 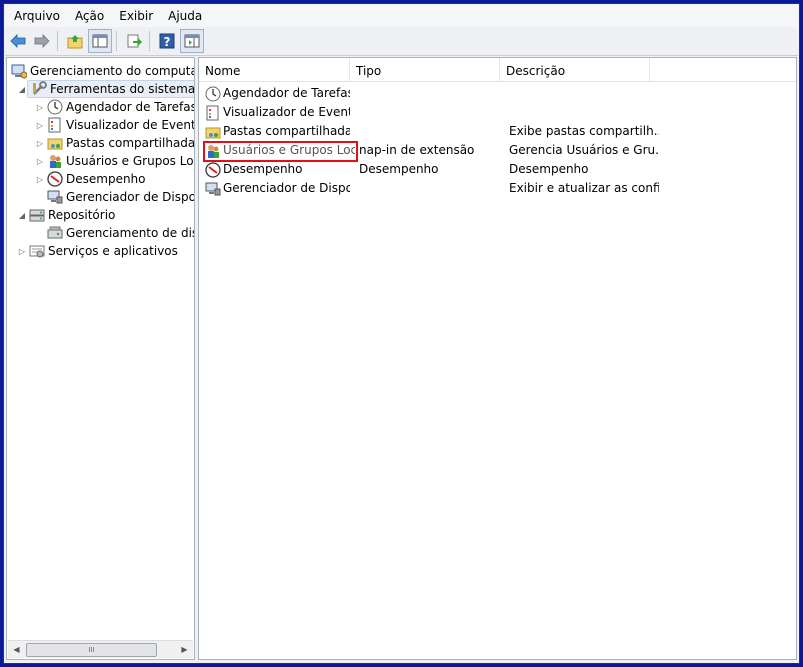 I want to click on tree-item-shared-folders: ▷ Pastas compartilhadas, so click(x=115, y=143).